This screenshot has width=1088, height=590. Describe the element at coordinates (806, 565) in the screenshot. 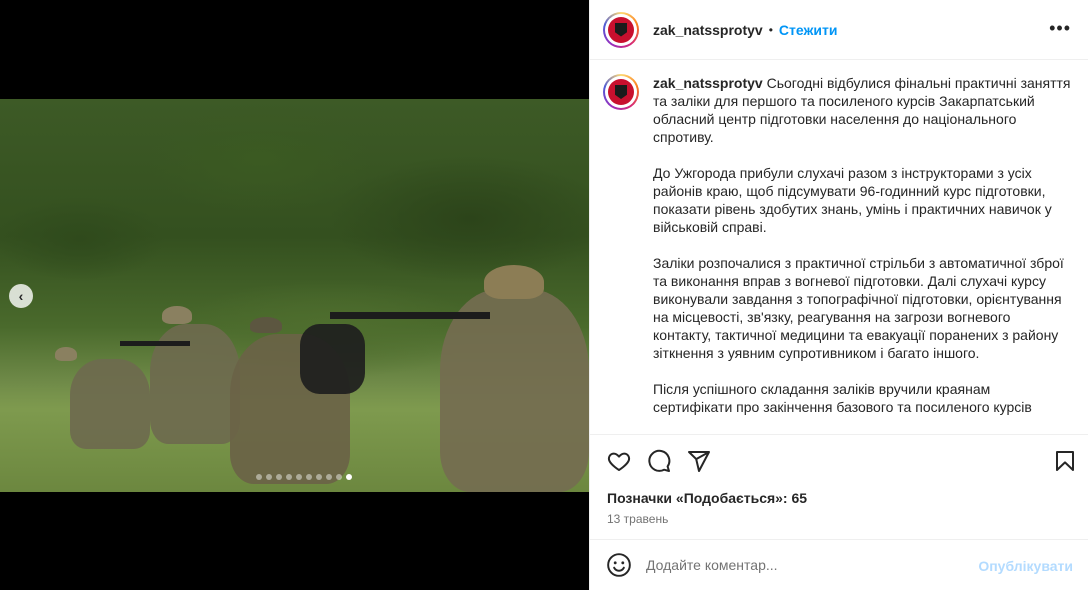

I see `comment-input` at that location.